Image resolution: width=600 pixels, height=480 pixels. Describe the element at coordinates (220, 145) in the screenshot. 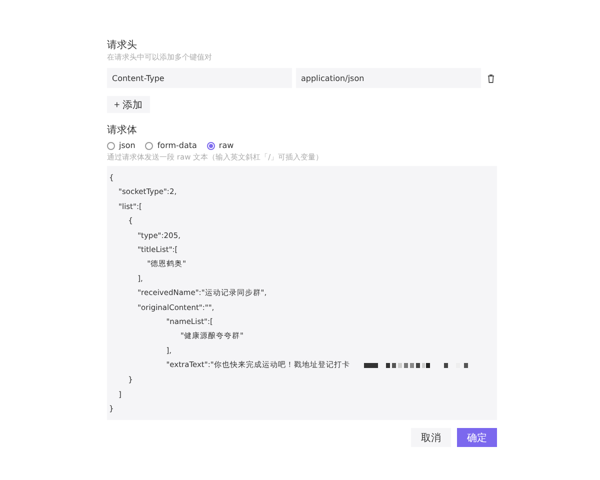

I see `radio-option: raw` at that location.